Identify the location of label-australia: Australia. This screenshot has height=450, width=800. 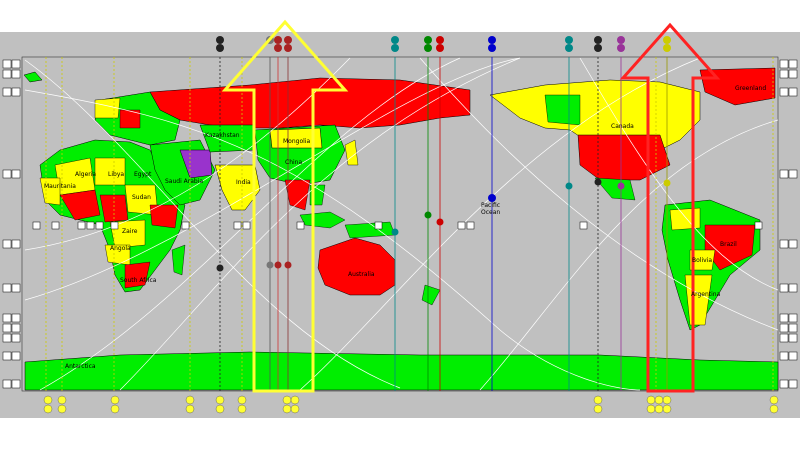
(361, 274).